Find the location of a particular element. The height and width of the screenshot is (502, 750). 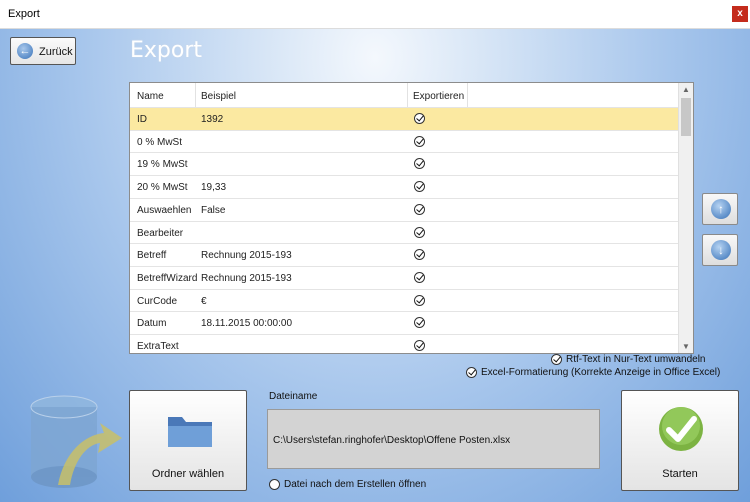

back-button-label: Zurück is located at coordinates (56, 52).